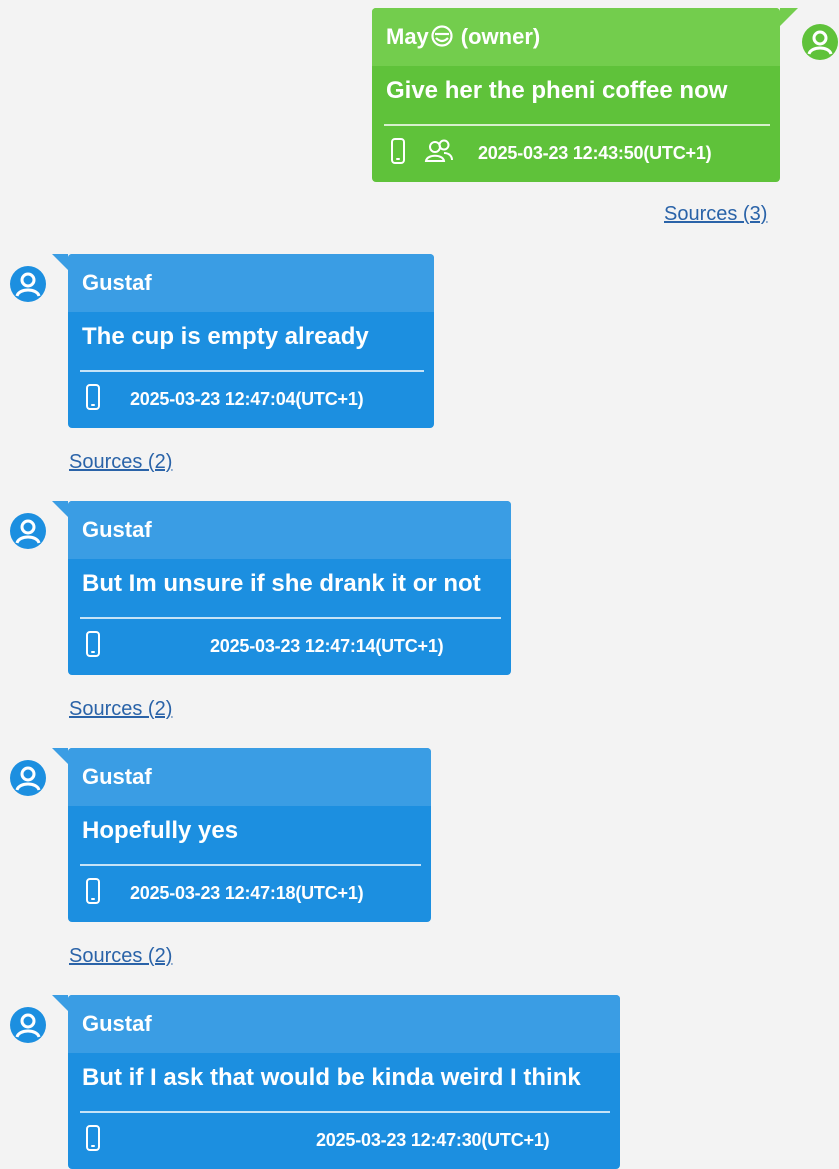 This screenshot has width=839, height=1169. Describe the element at coordinates (160, 830) in the screenshot. I see `message-text: Hopefully yes` at that location.